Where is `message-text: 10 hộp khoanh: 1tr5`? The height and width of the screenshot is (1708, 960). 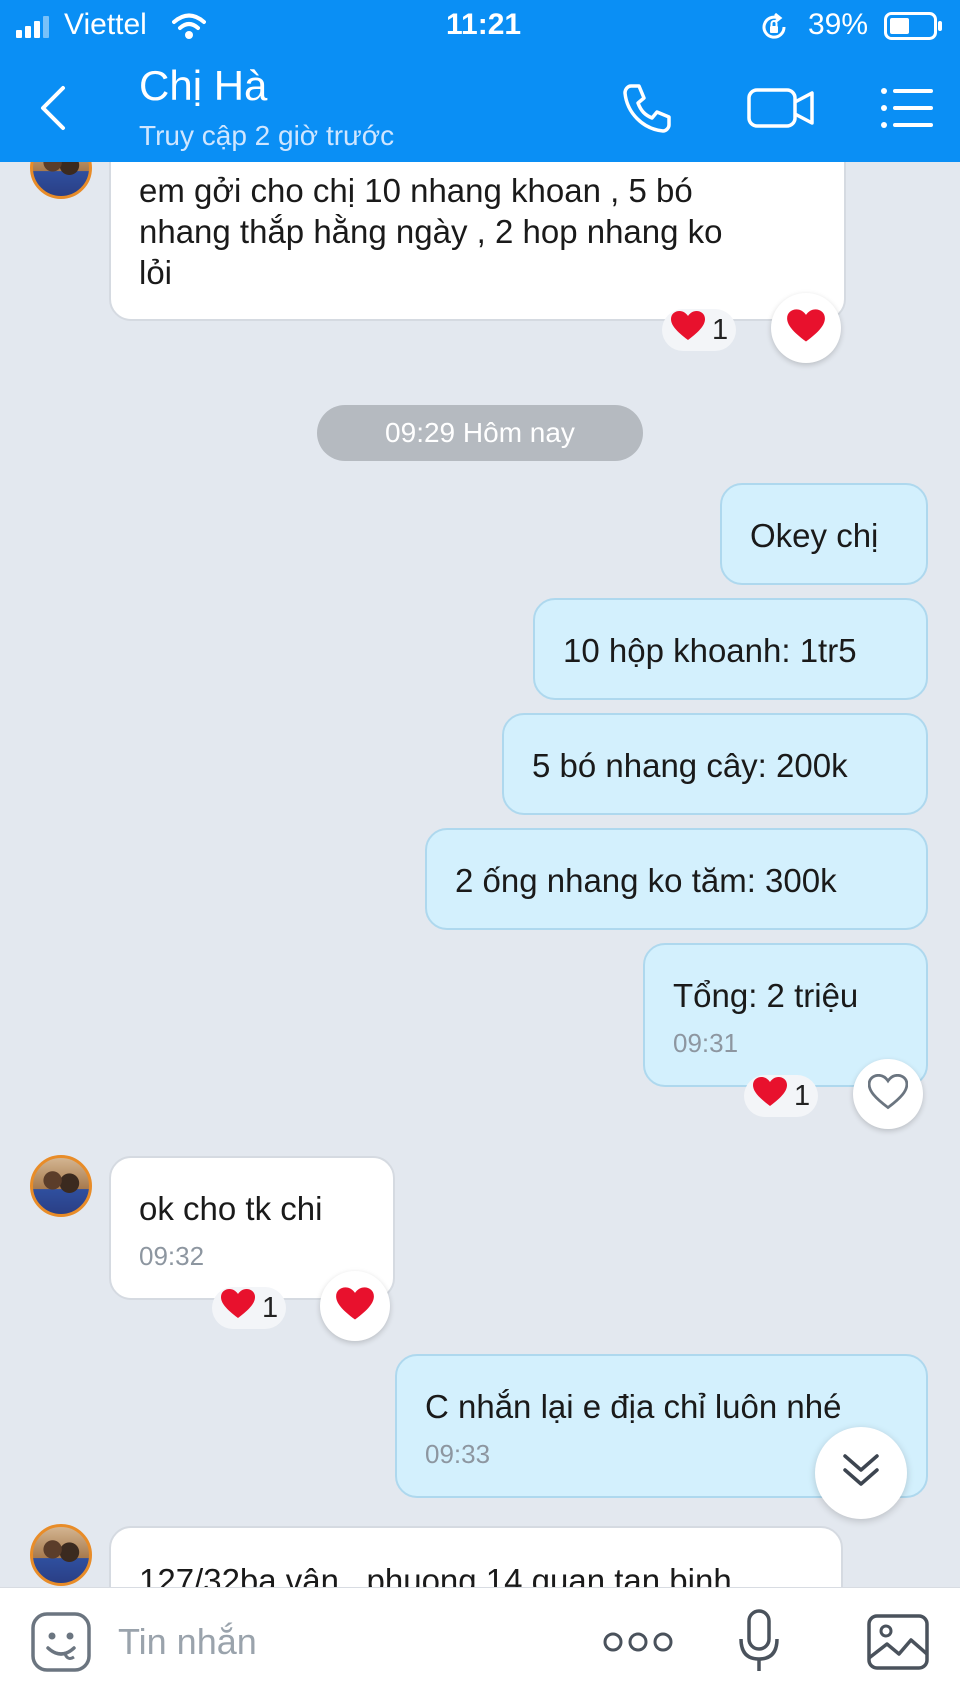 message-text: 10 hộp khoanh: 1tr5 is located at coordinates (710, 650).